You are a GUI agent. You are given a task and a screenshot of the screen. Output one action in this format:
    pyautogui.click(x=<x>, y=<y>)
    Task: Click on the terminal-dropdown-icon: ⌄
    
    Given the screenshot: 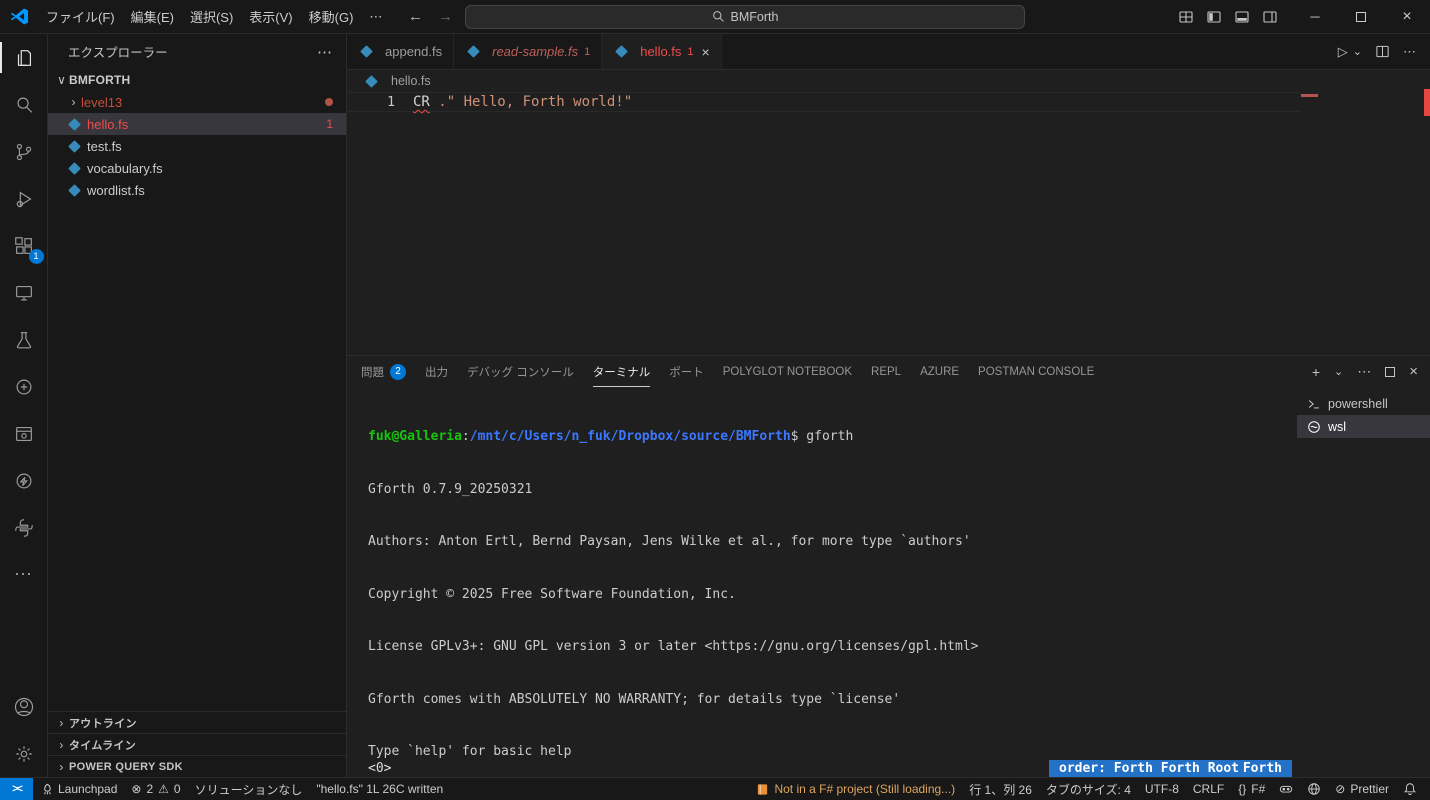 What is the action you would take?
    pyautogui.click(x=1338, y=371)
    